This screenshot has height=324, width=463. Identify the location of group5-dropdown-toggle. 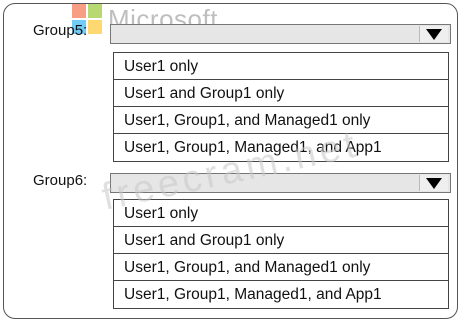
(433, 34).